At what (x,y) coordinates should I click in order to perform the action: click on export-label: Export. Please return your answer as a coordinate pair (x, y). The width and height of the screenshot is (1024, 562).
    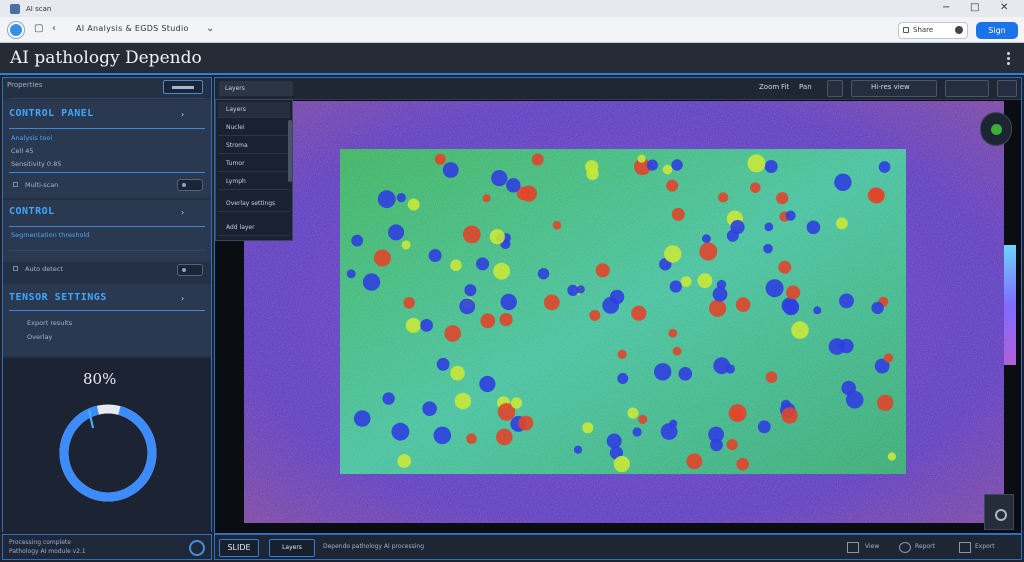
    Looking at the image, I should click on (985, 546).